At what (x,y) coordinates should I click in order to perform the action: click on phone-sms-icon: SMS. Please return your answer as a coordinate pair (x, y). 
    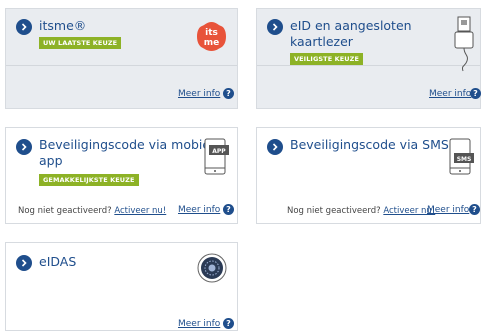
    Looking at the image, I should click on (461, 157).